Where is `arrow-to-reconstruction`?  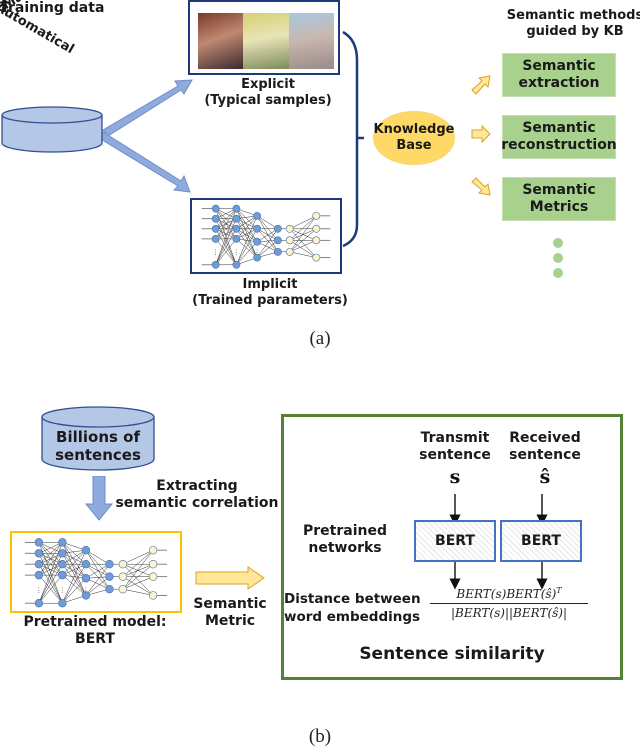 arrow-to-reconstruction is located at coordinates (481, 134).